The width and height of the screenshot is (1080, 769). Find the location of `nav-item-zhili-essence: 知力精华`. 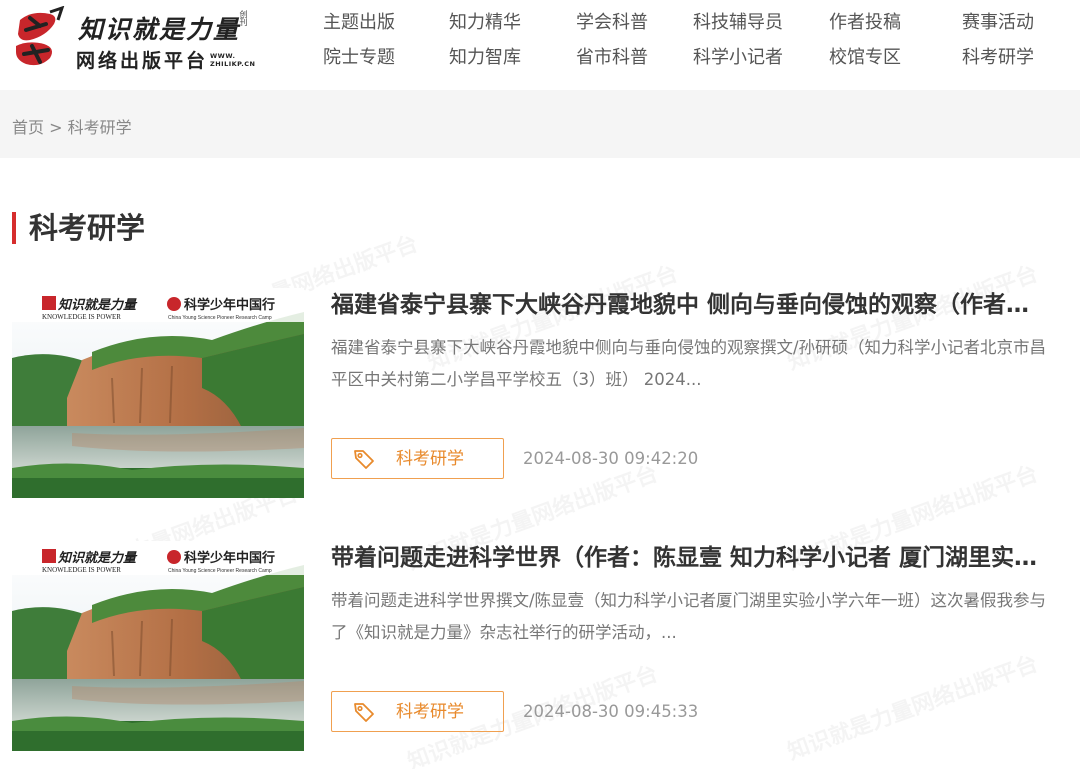

nav-item-zhili-essence: 知力精华 is located at coordinates (485, 21).